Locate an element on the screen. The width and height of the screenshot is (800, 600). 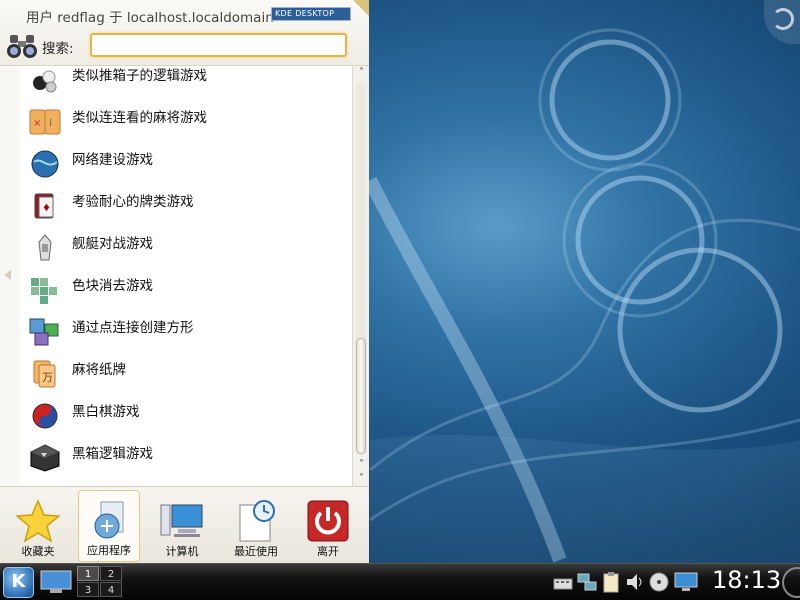
list-item: 类似推箱子的逻辑游戏 is located at coordinates (186, 83).